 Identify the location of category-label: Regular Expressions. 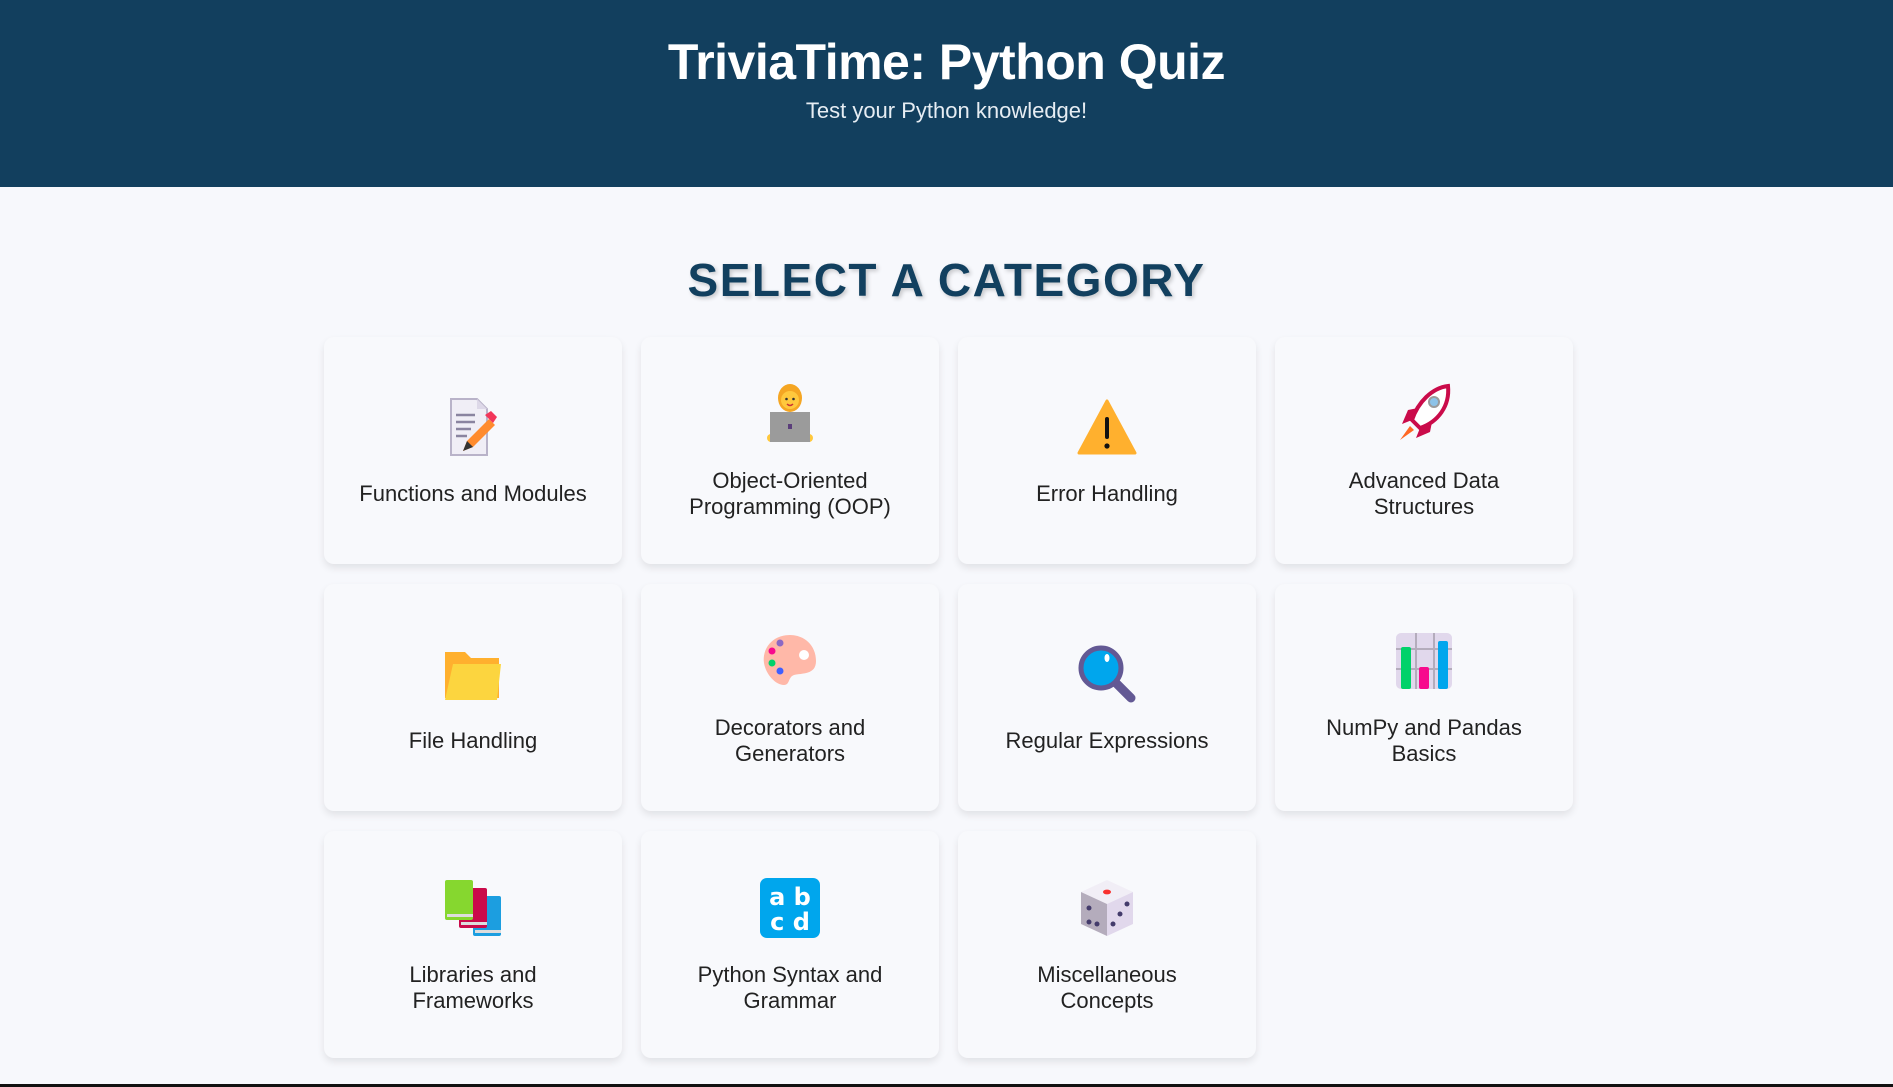
(1107, 740).